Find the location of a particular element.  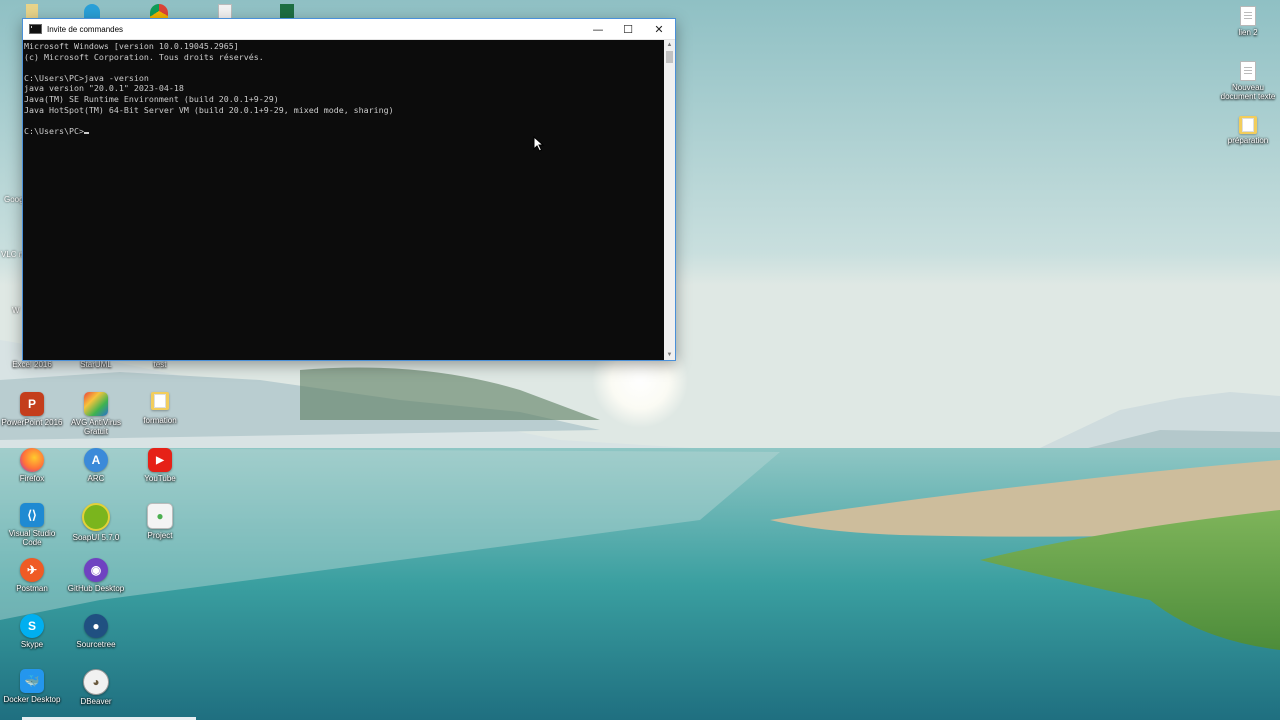

postman-icon: ✈ is located at coordinates (32, 570).